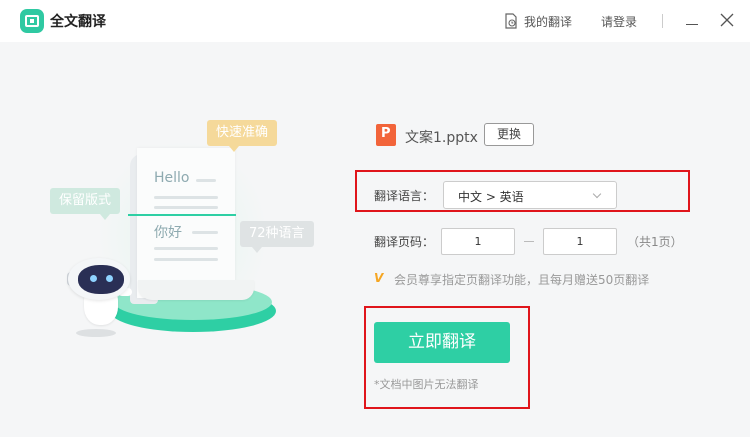  Describe the element at coordinates (597, 194) in the screenshot. I see `chevron-down-icon` at that location.